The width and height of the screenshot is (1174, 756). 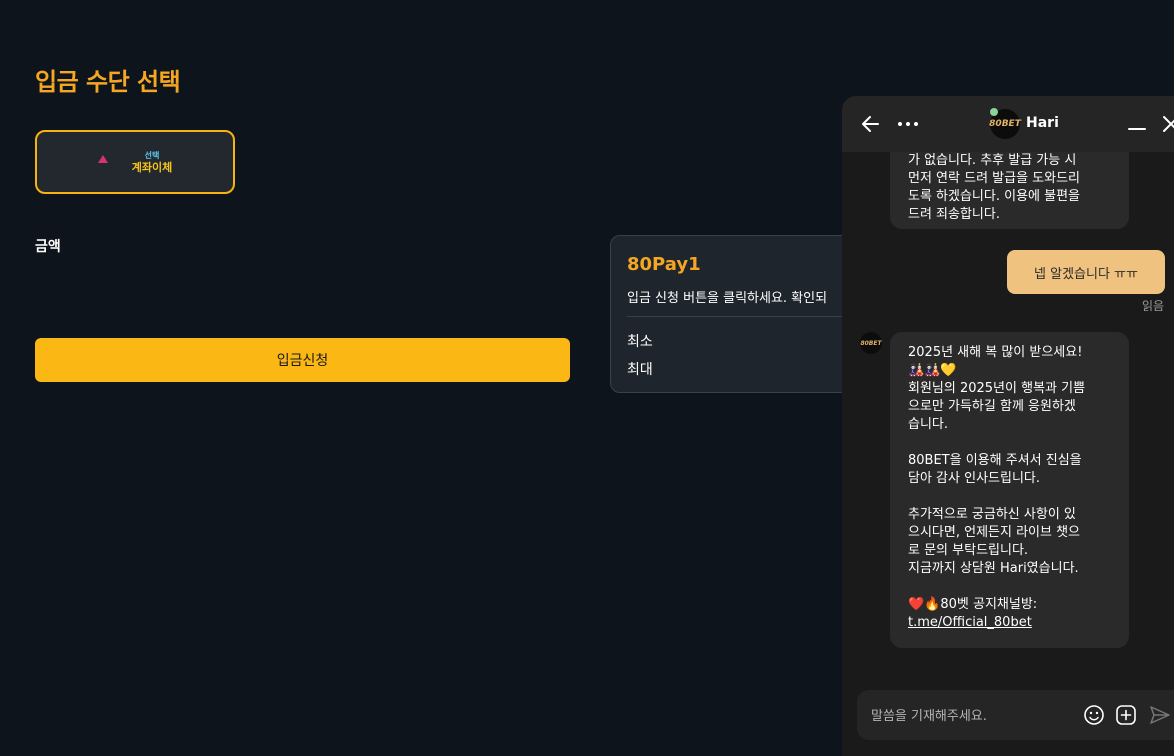 I want to click on min-amount-label: 최소, so click(x=640, y=342).